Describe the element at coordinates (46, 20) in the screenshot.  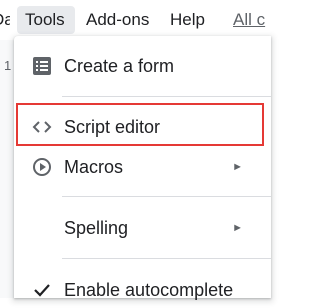
I see `menu-tools: Tools` at that location.